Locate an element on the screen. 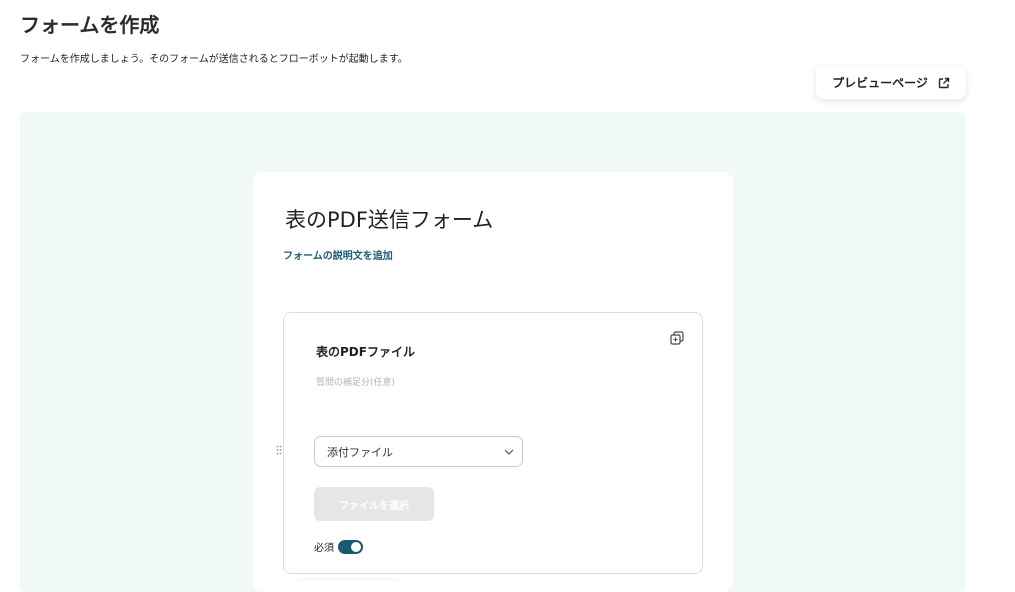  toggle-knob is located at coordinates (356, 546).